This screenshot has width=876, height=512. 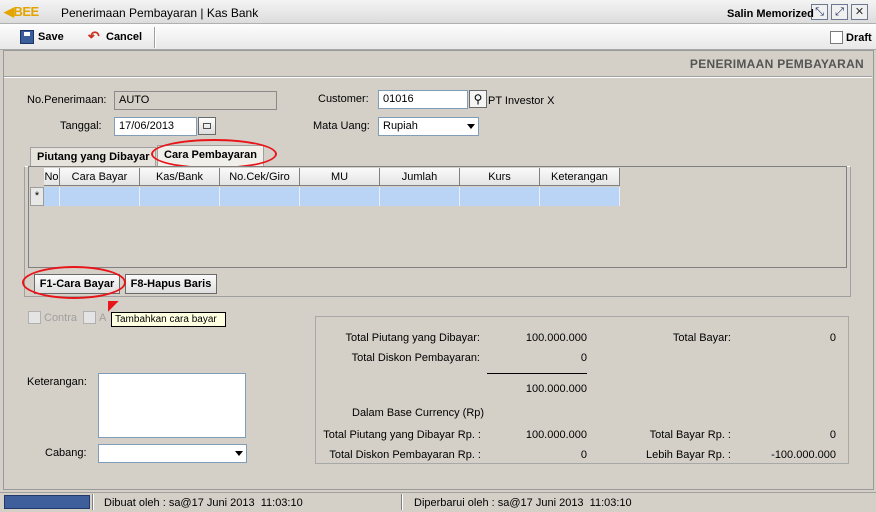 I want to click on total-diskon-rp-value: 0, so click(x=583, y=455).